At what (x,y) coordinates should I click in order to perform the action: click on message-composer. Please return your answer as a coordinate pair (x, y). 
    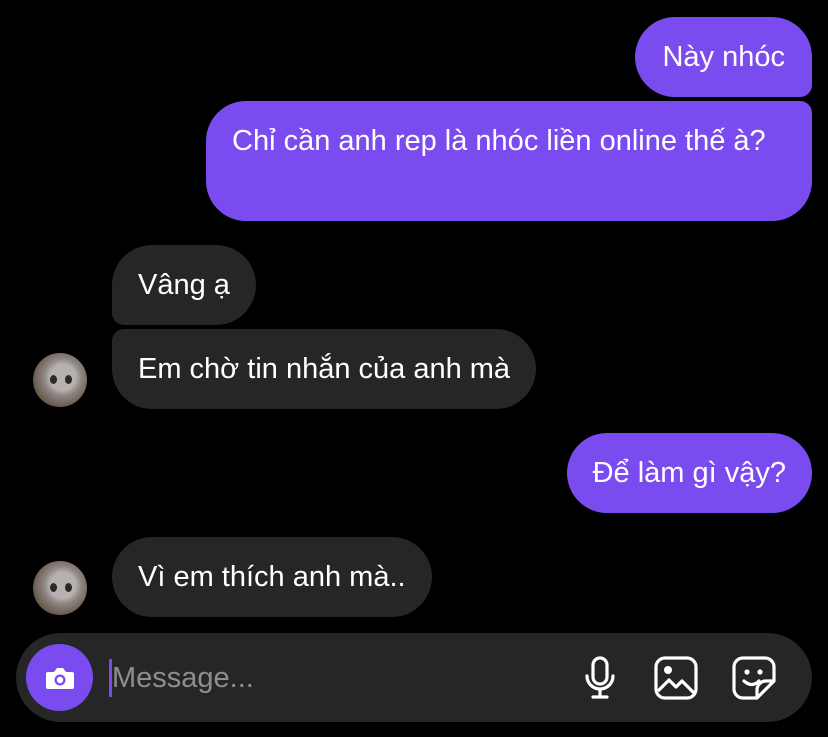
    Looking at the image, I should click on (414, 677).